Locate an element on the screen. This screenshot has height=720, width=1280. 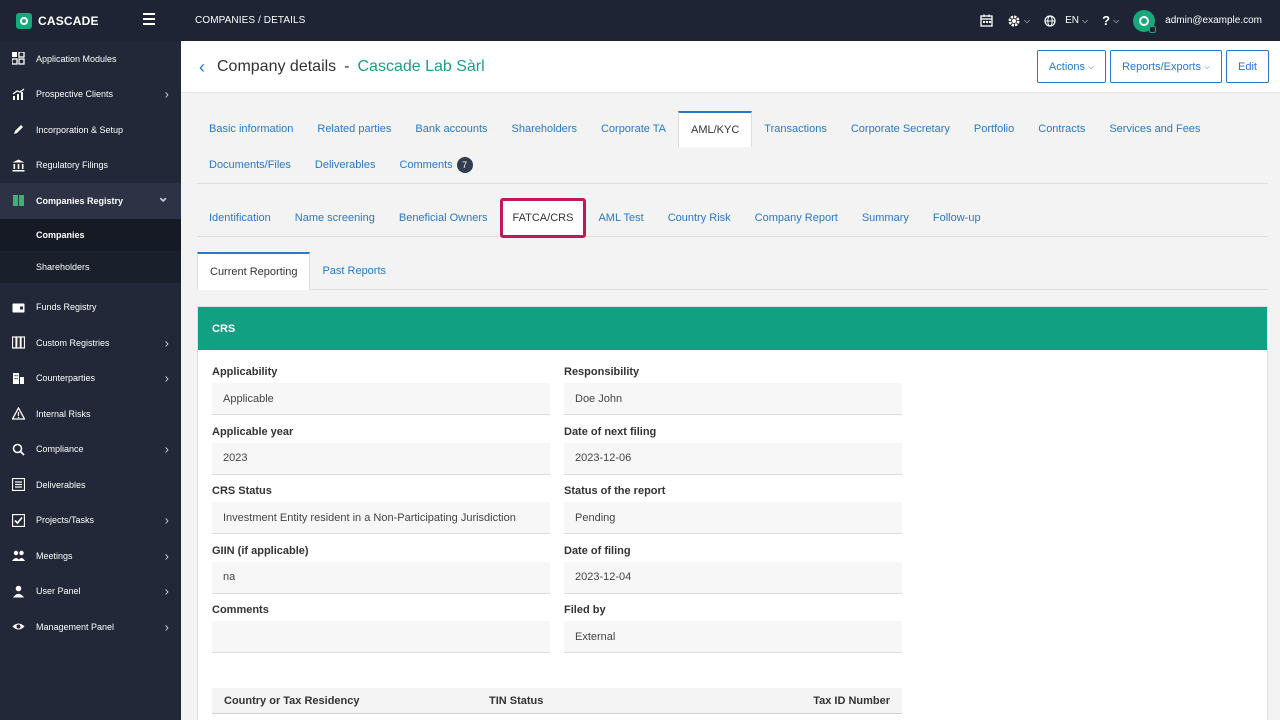
tab-label: Current Reporting is located at coordinates (254, 271).